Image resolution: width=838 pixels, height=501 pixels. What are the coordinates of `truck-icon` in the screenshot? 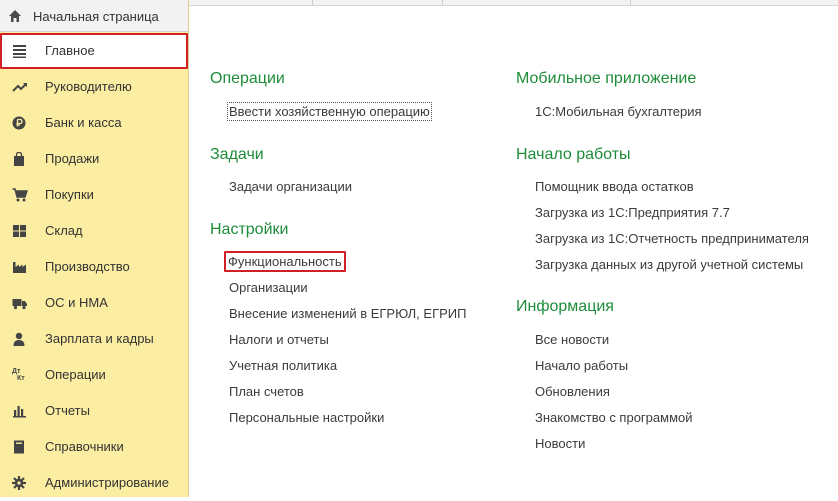 It's located at (20, 303).